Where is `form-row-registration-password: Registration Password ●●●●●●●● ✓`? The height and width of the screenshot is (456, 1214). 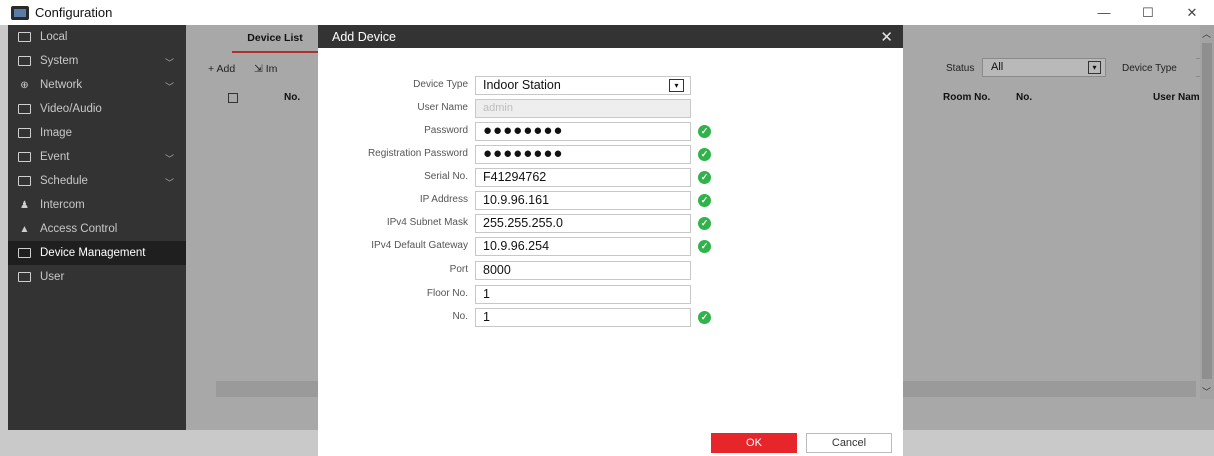 form-row-registration-password: Registration Password ●●●●●●●● ✓ is located at coordinates (610, 154).